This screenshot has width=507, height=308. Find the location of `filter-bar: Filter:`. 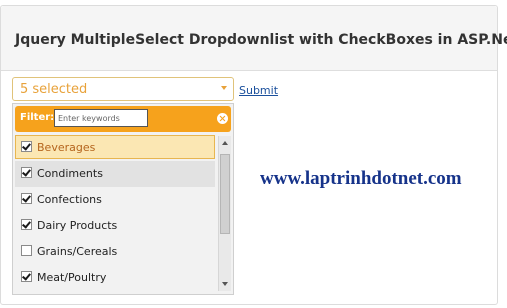

filter-bar: Filter: is located at coordinates (123, 119).